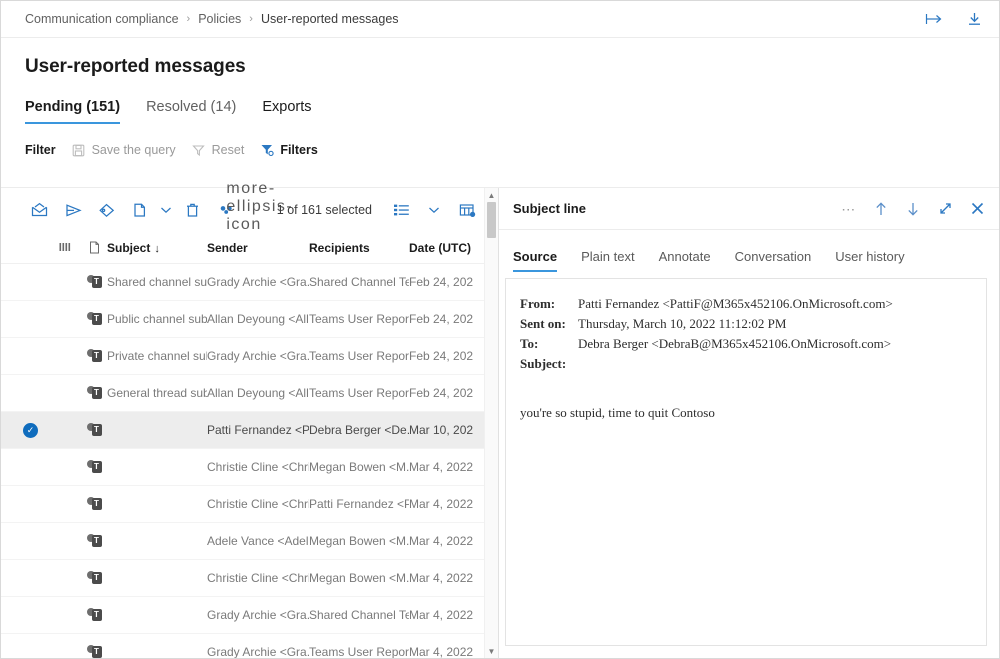 This screenshot has width=1000, height=659. I want to click on detail-tab-annotate: Annotate, so click(685, 260).